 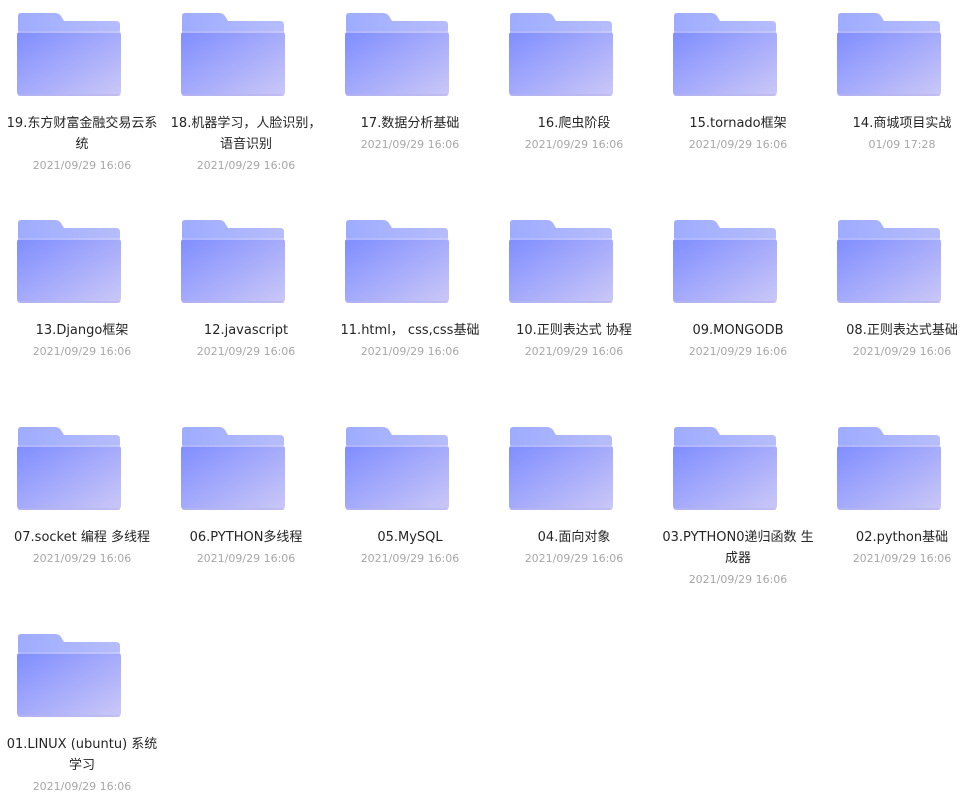 I want to click on folder-name: 15.tornado框架, so click(x=738, y=123).